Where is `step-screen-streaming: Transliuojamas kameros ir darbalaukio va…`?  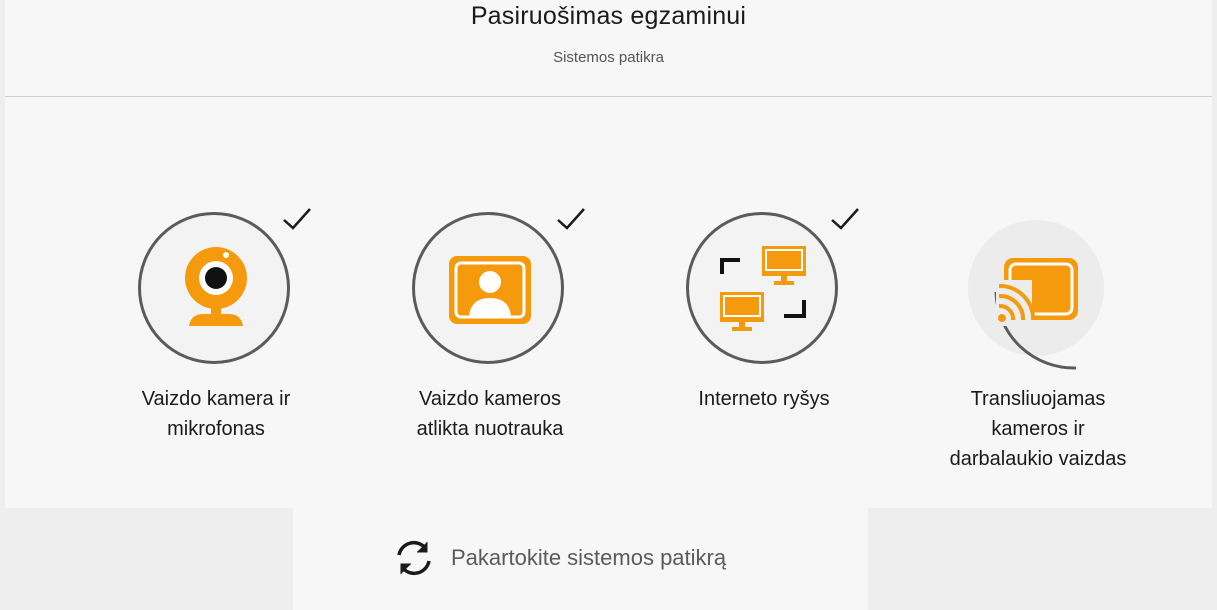
step-screen-streaming: Transliuojamas kameros ir darbalaukio va… is located at coordinates (1038, 342).